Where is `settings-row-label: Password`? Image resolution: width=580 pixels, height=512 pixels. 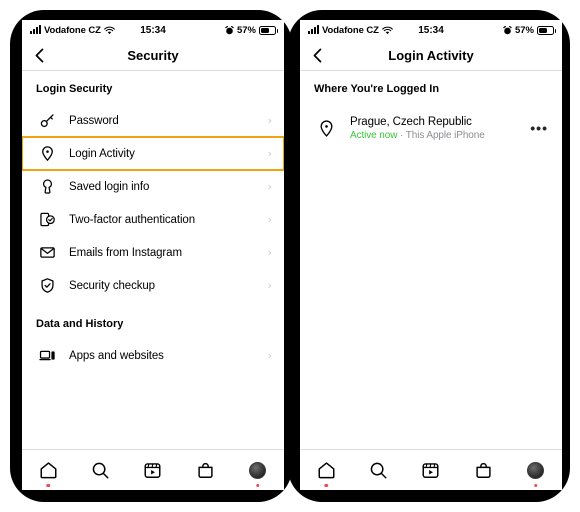
settings-row-label: Password is located at coordinates (94, 120).